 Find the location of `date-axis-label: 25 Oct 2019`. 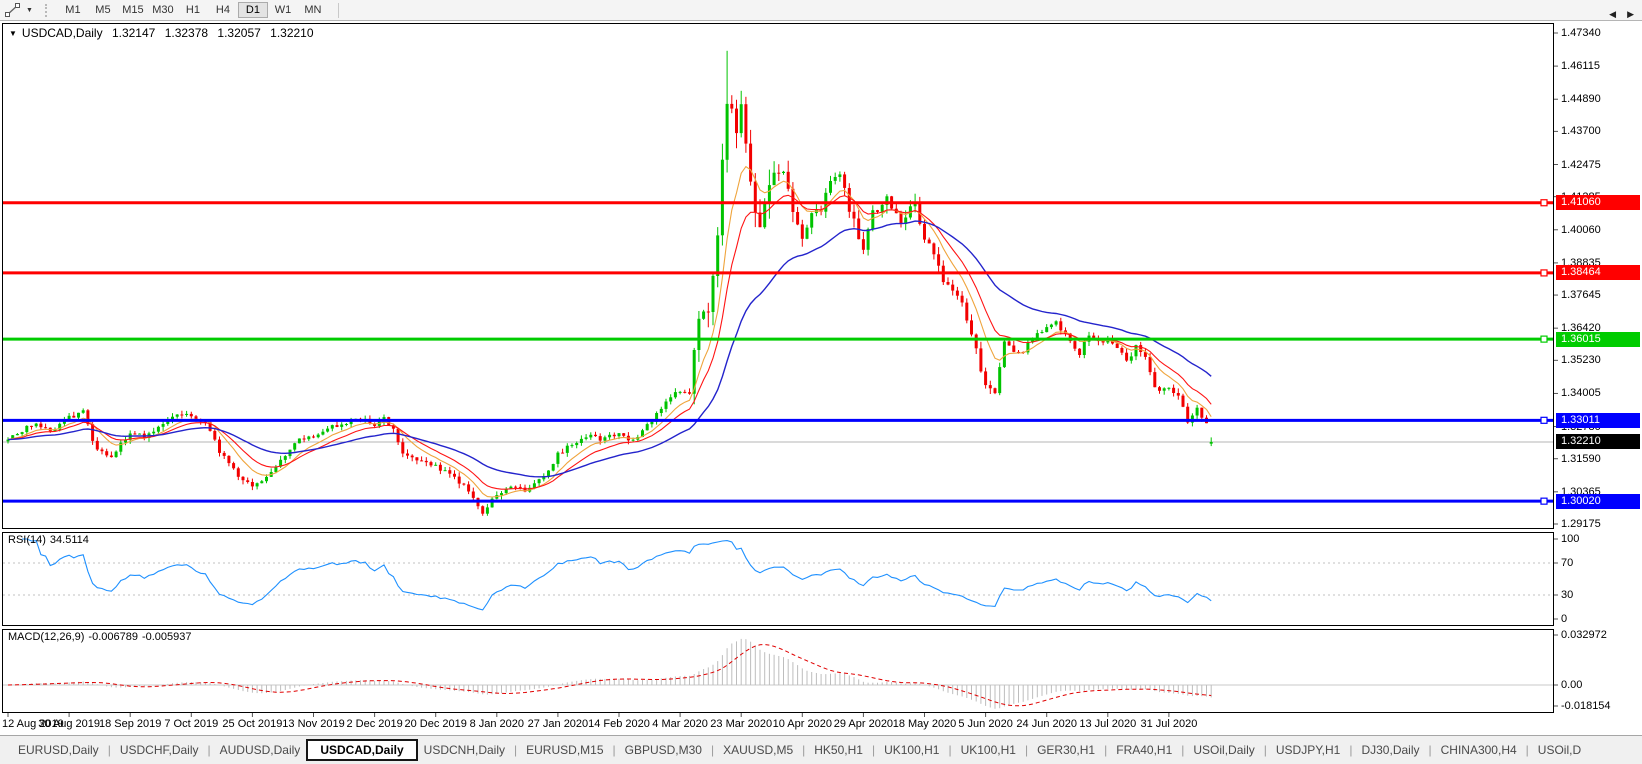

date-axis-label: 25 Oct 2019 is located at coordinates (252, 724).